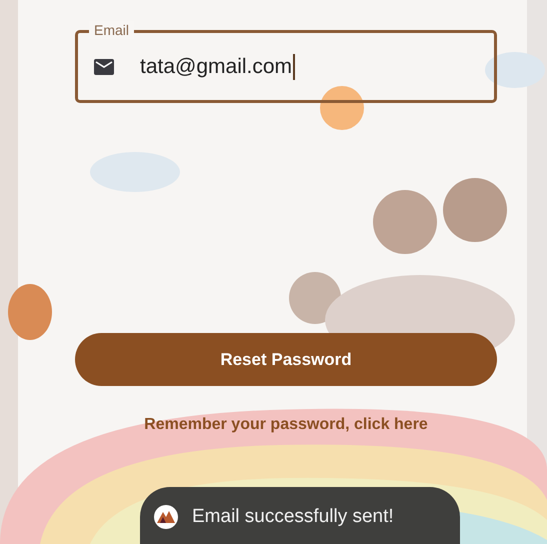 The width and height of the screenshot is (547, 544). Describe the element at coordinates (166, 516) in the screenshot. I see `mountain-icon` at that location.